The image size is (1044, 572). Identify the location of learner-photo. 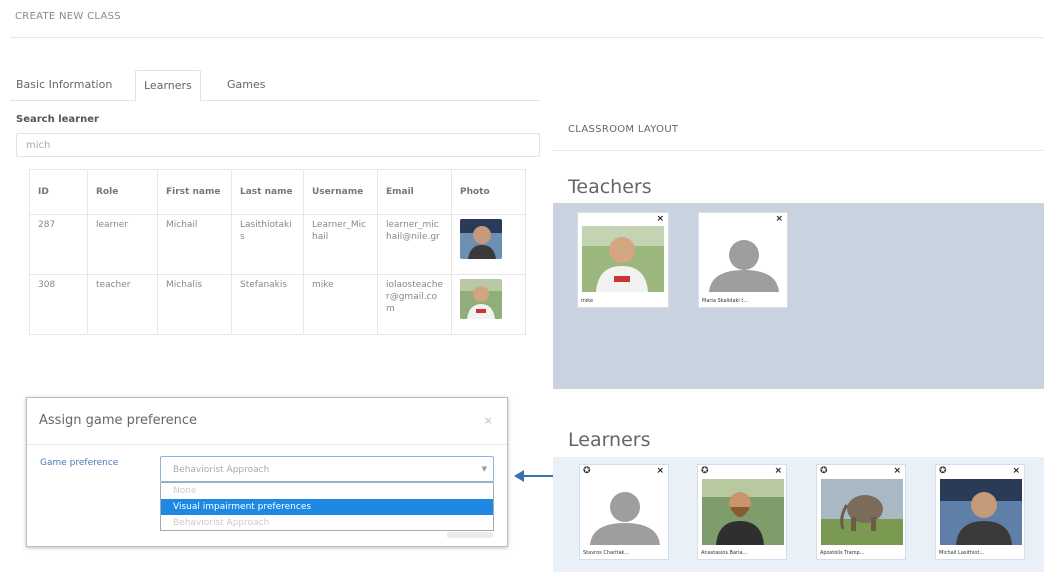
(481, 239).